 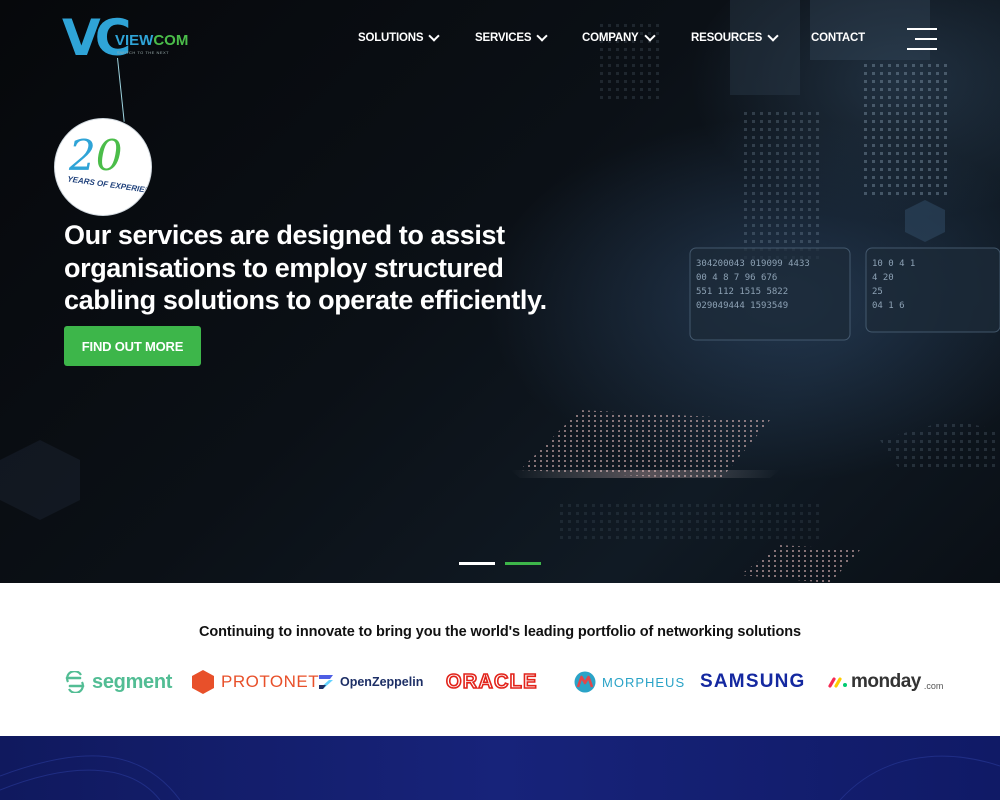 What do you see at coordinates (644, 682) in the screenshot?
I see `morpheus-wordmark: MORPHEUS` at bounding box center [644, 682].